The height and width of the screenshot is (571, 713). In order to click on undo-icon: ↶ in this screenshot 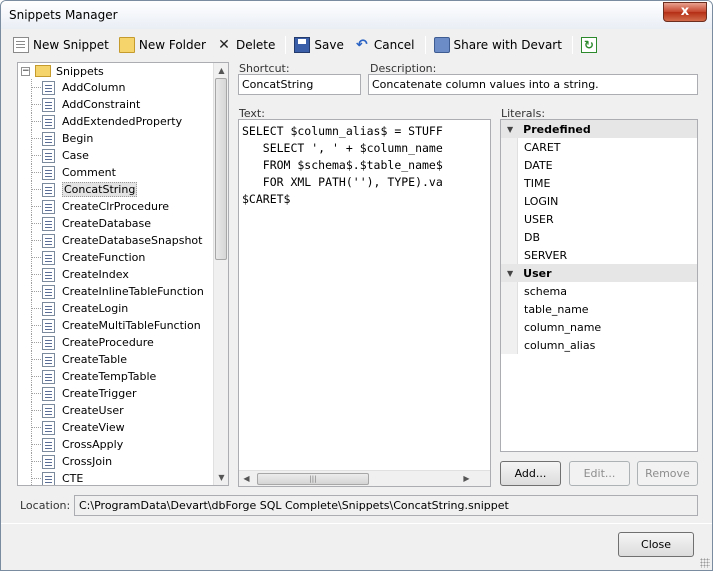, I will do `click(361, 45)`.